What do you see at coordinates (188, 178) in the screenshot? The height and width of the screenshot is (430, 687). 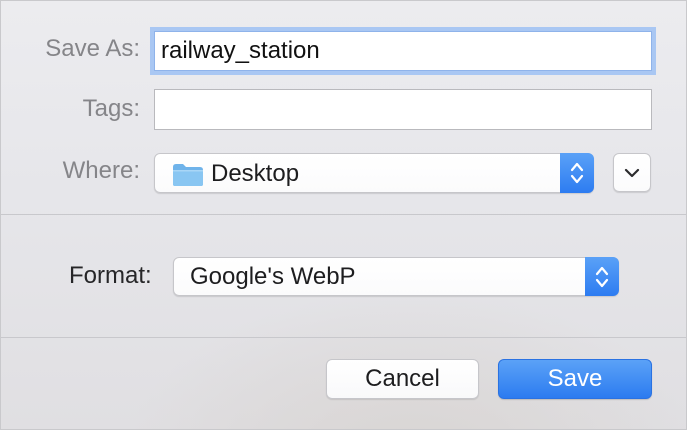 I see `folder-icon` at bounding box center [188, 178].